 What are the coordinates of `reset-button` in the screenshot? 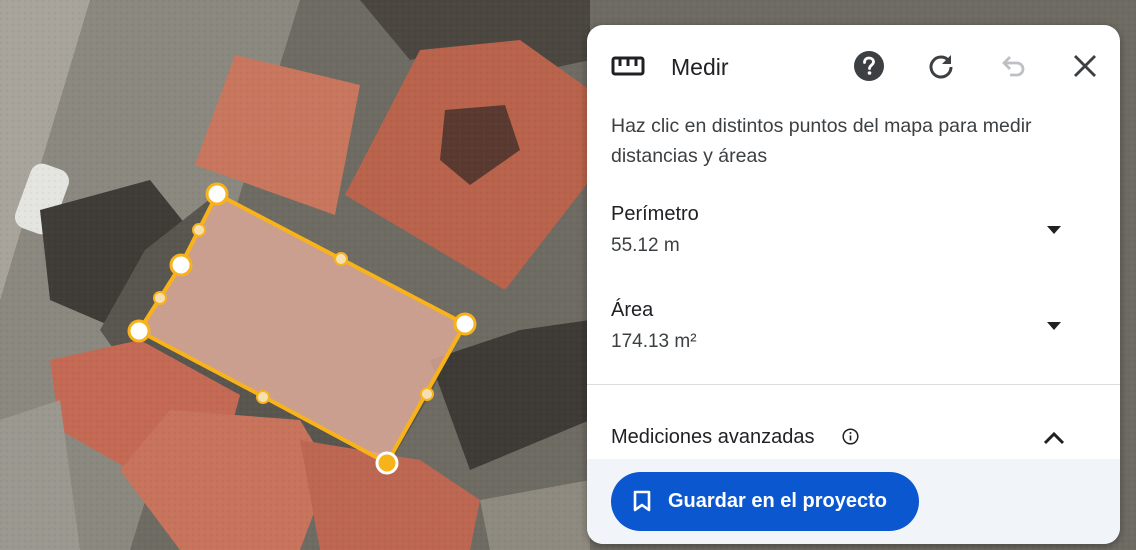 It's located at (941, 66).